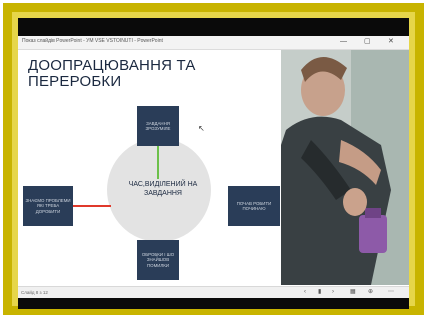  I want to click on mouse-cursor-icon: ↖, so click(201, 128).